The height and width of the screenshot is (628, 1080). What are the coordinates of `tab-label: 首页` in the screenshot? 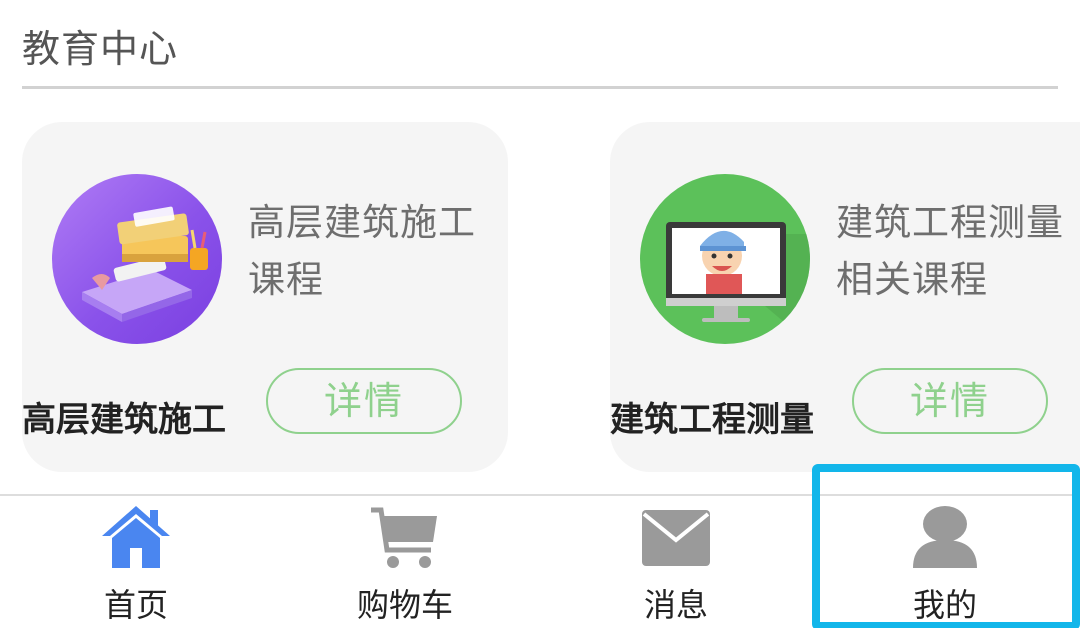 It's located at (135, 605).